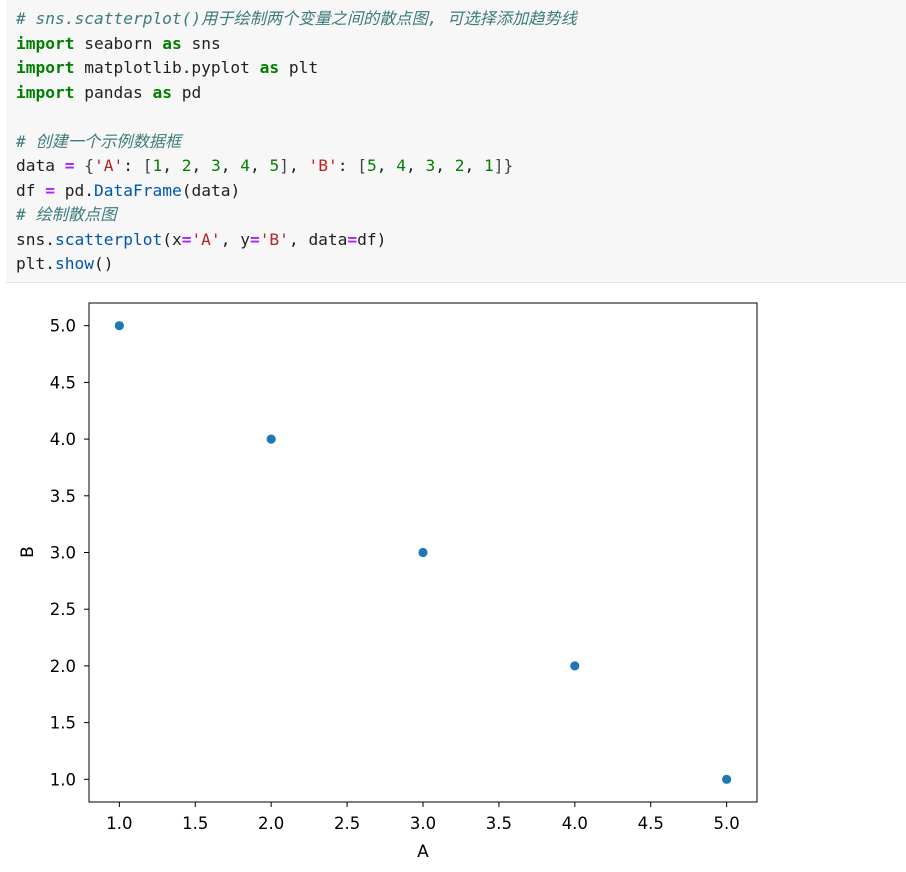 This screenshot has height=872, width=906. I want to click on y-tick-label: 1.5, so click(63, 723).